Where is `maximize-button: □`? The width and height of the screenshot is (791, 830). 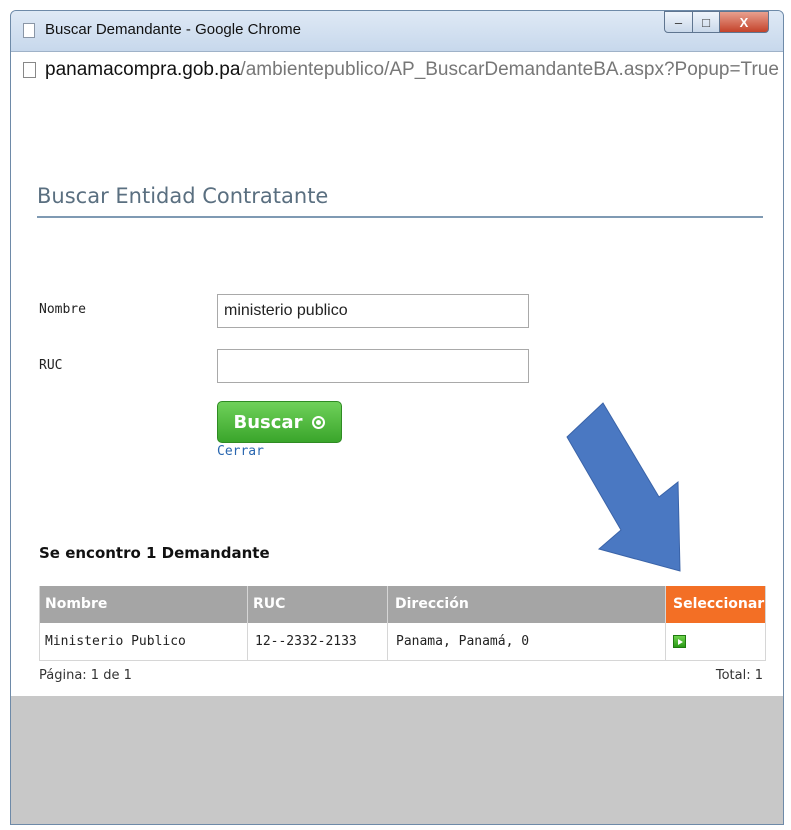 maximize-button: □ is located at coordinates (706, 22).